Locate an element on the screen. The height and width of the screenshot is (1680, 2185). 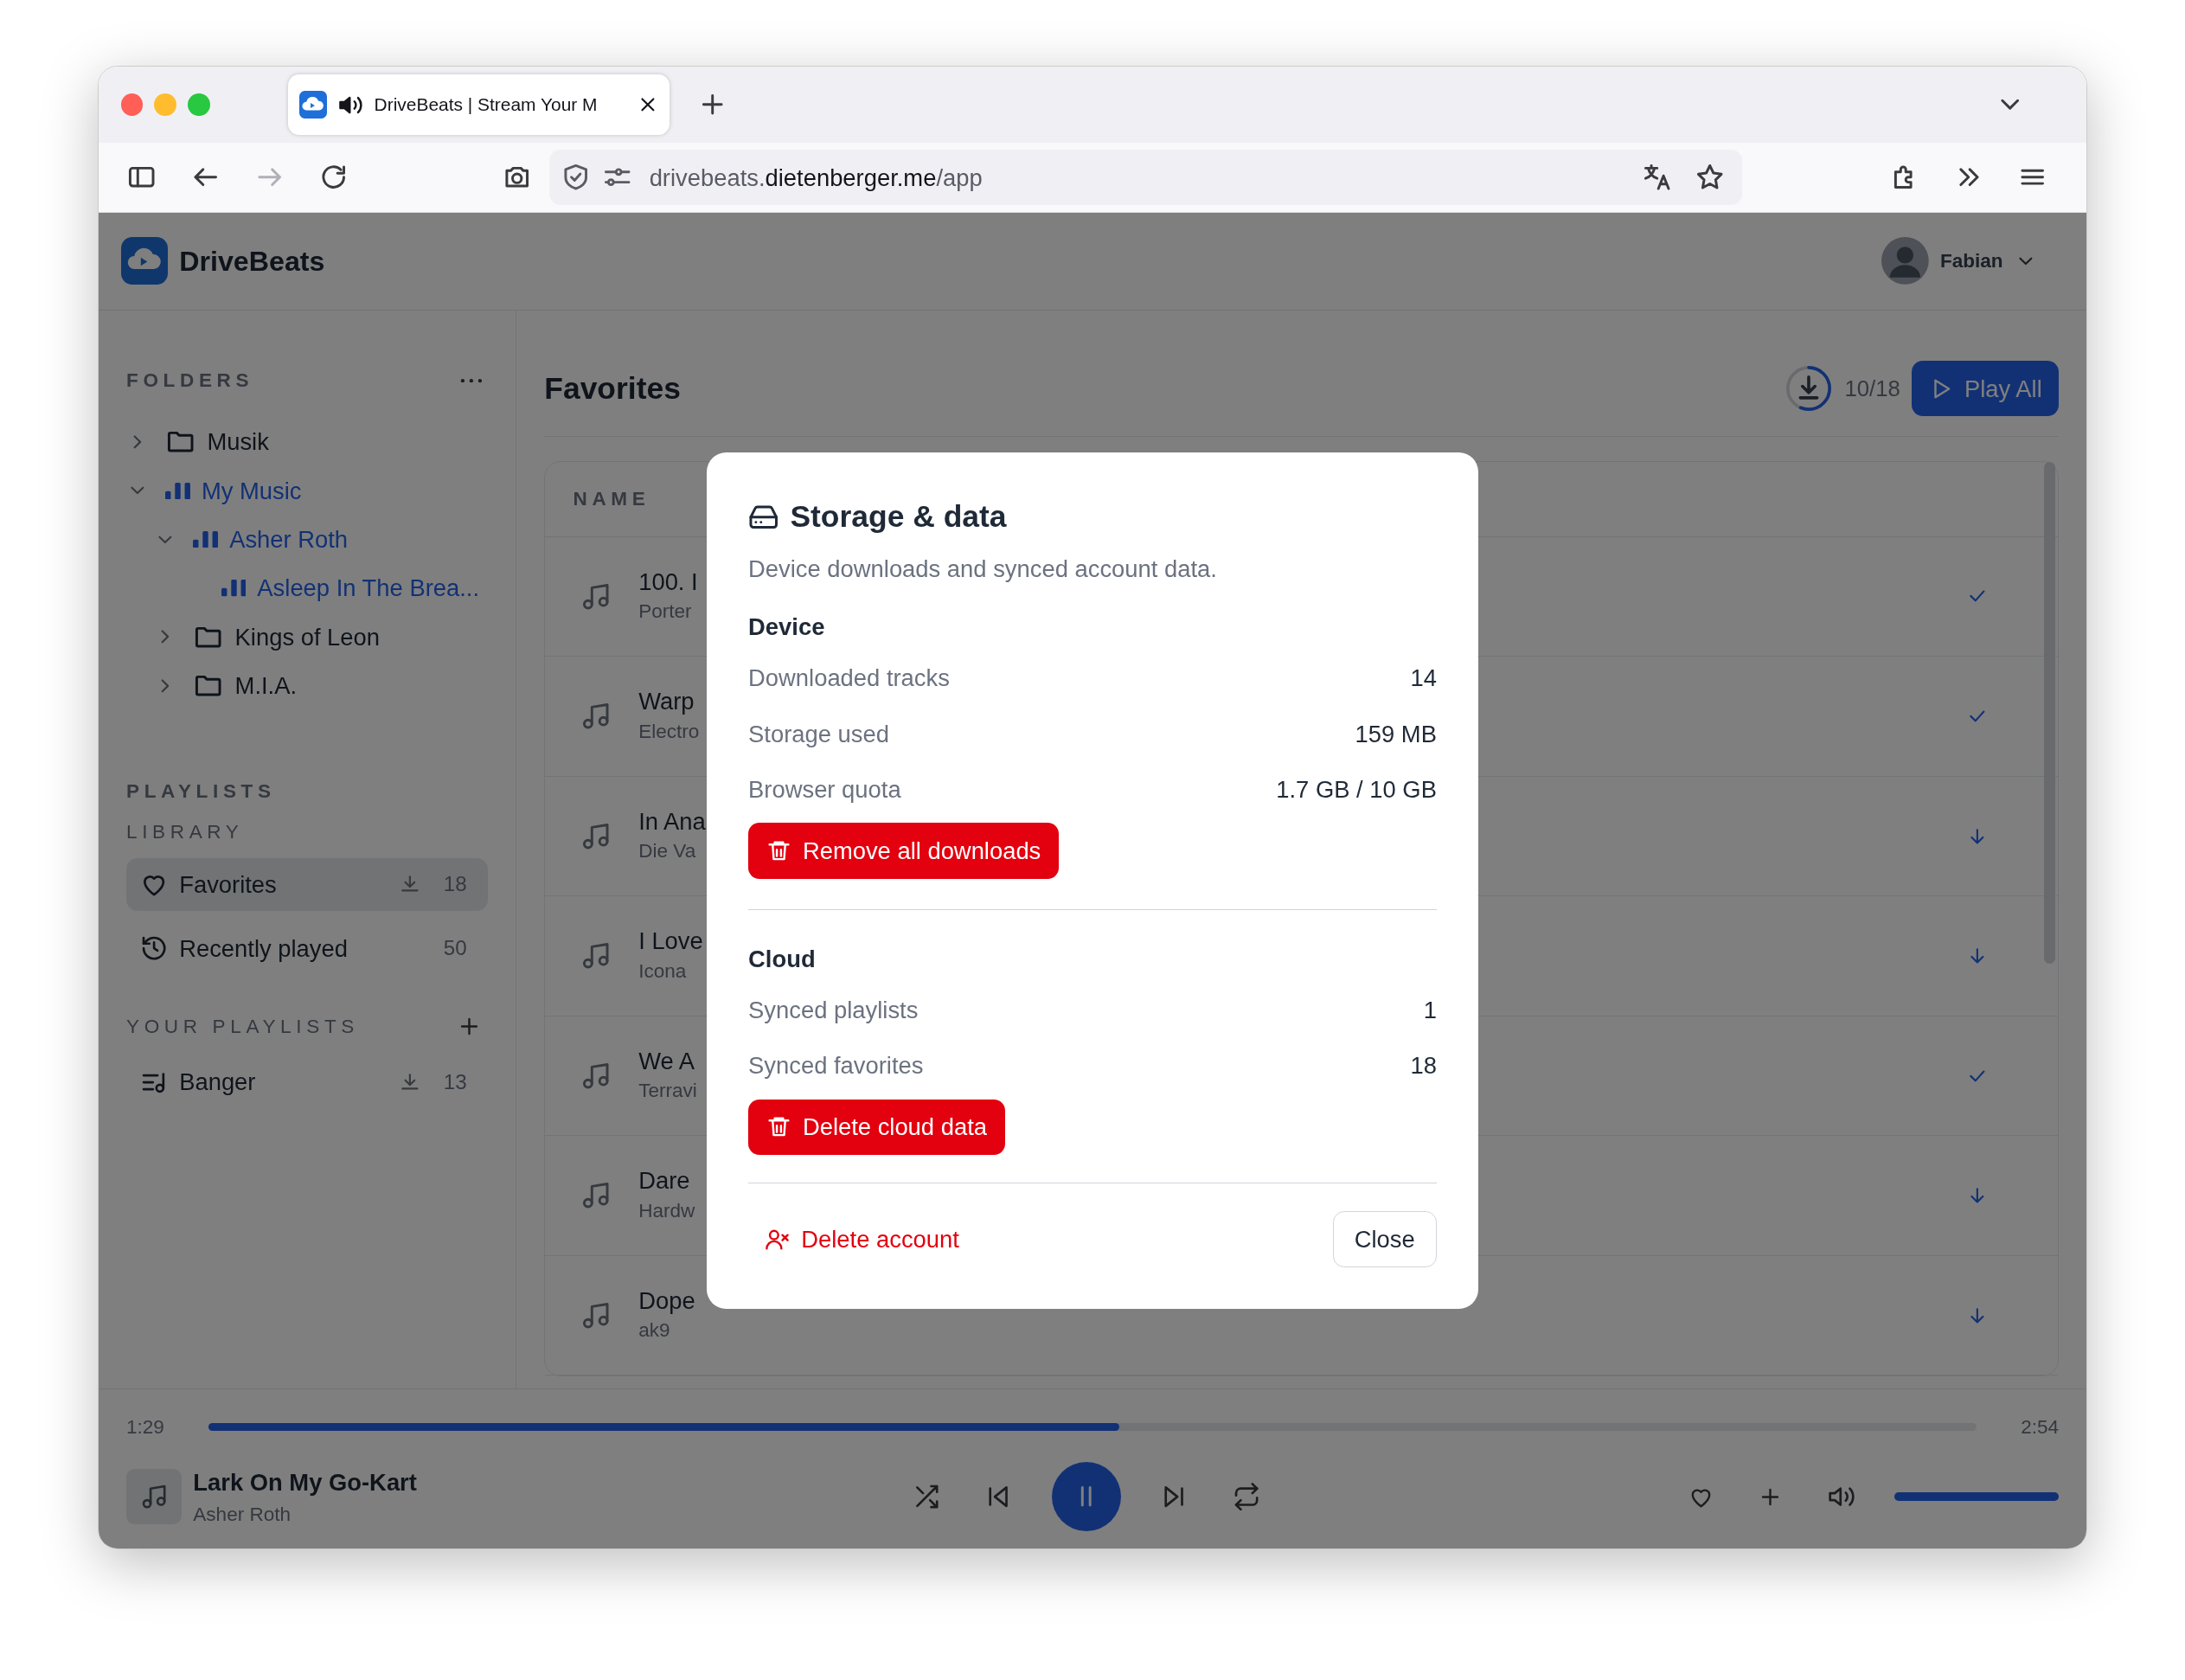
play-all-button: Play All is located at coordinates (1985, 388).